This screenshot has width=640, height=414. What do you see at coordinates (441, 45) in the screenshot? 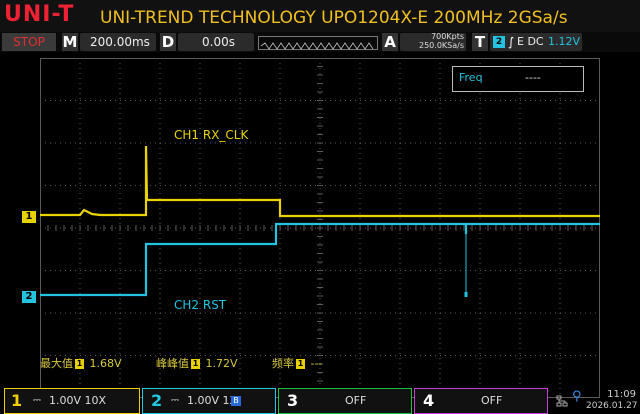
I see `sample-rate: 250.0KSa/s` at bounding box center [441, 45].